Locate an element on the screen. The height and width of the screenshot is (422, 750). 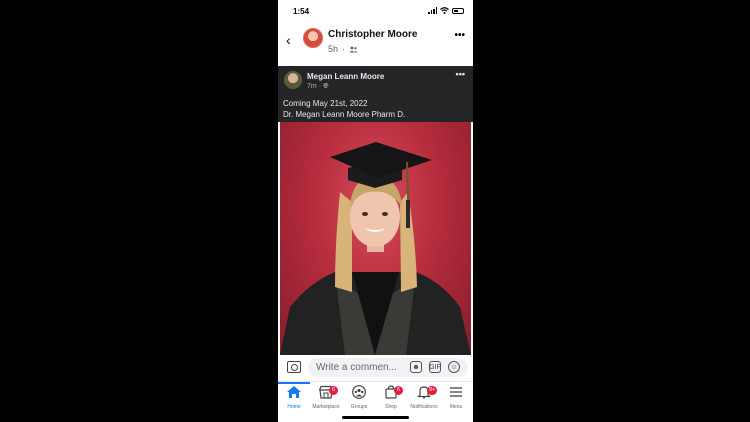
tab-label-home: Home is located at coordinates (294, 407).